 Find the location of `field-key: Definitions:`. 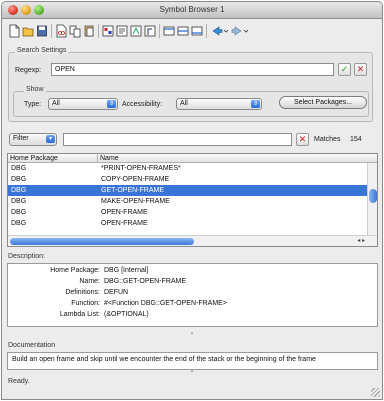

field-key: Definitions: is located at coordinates (82, 292).